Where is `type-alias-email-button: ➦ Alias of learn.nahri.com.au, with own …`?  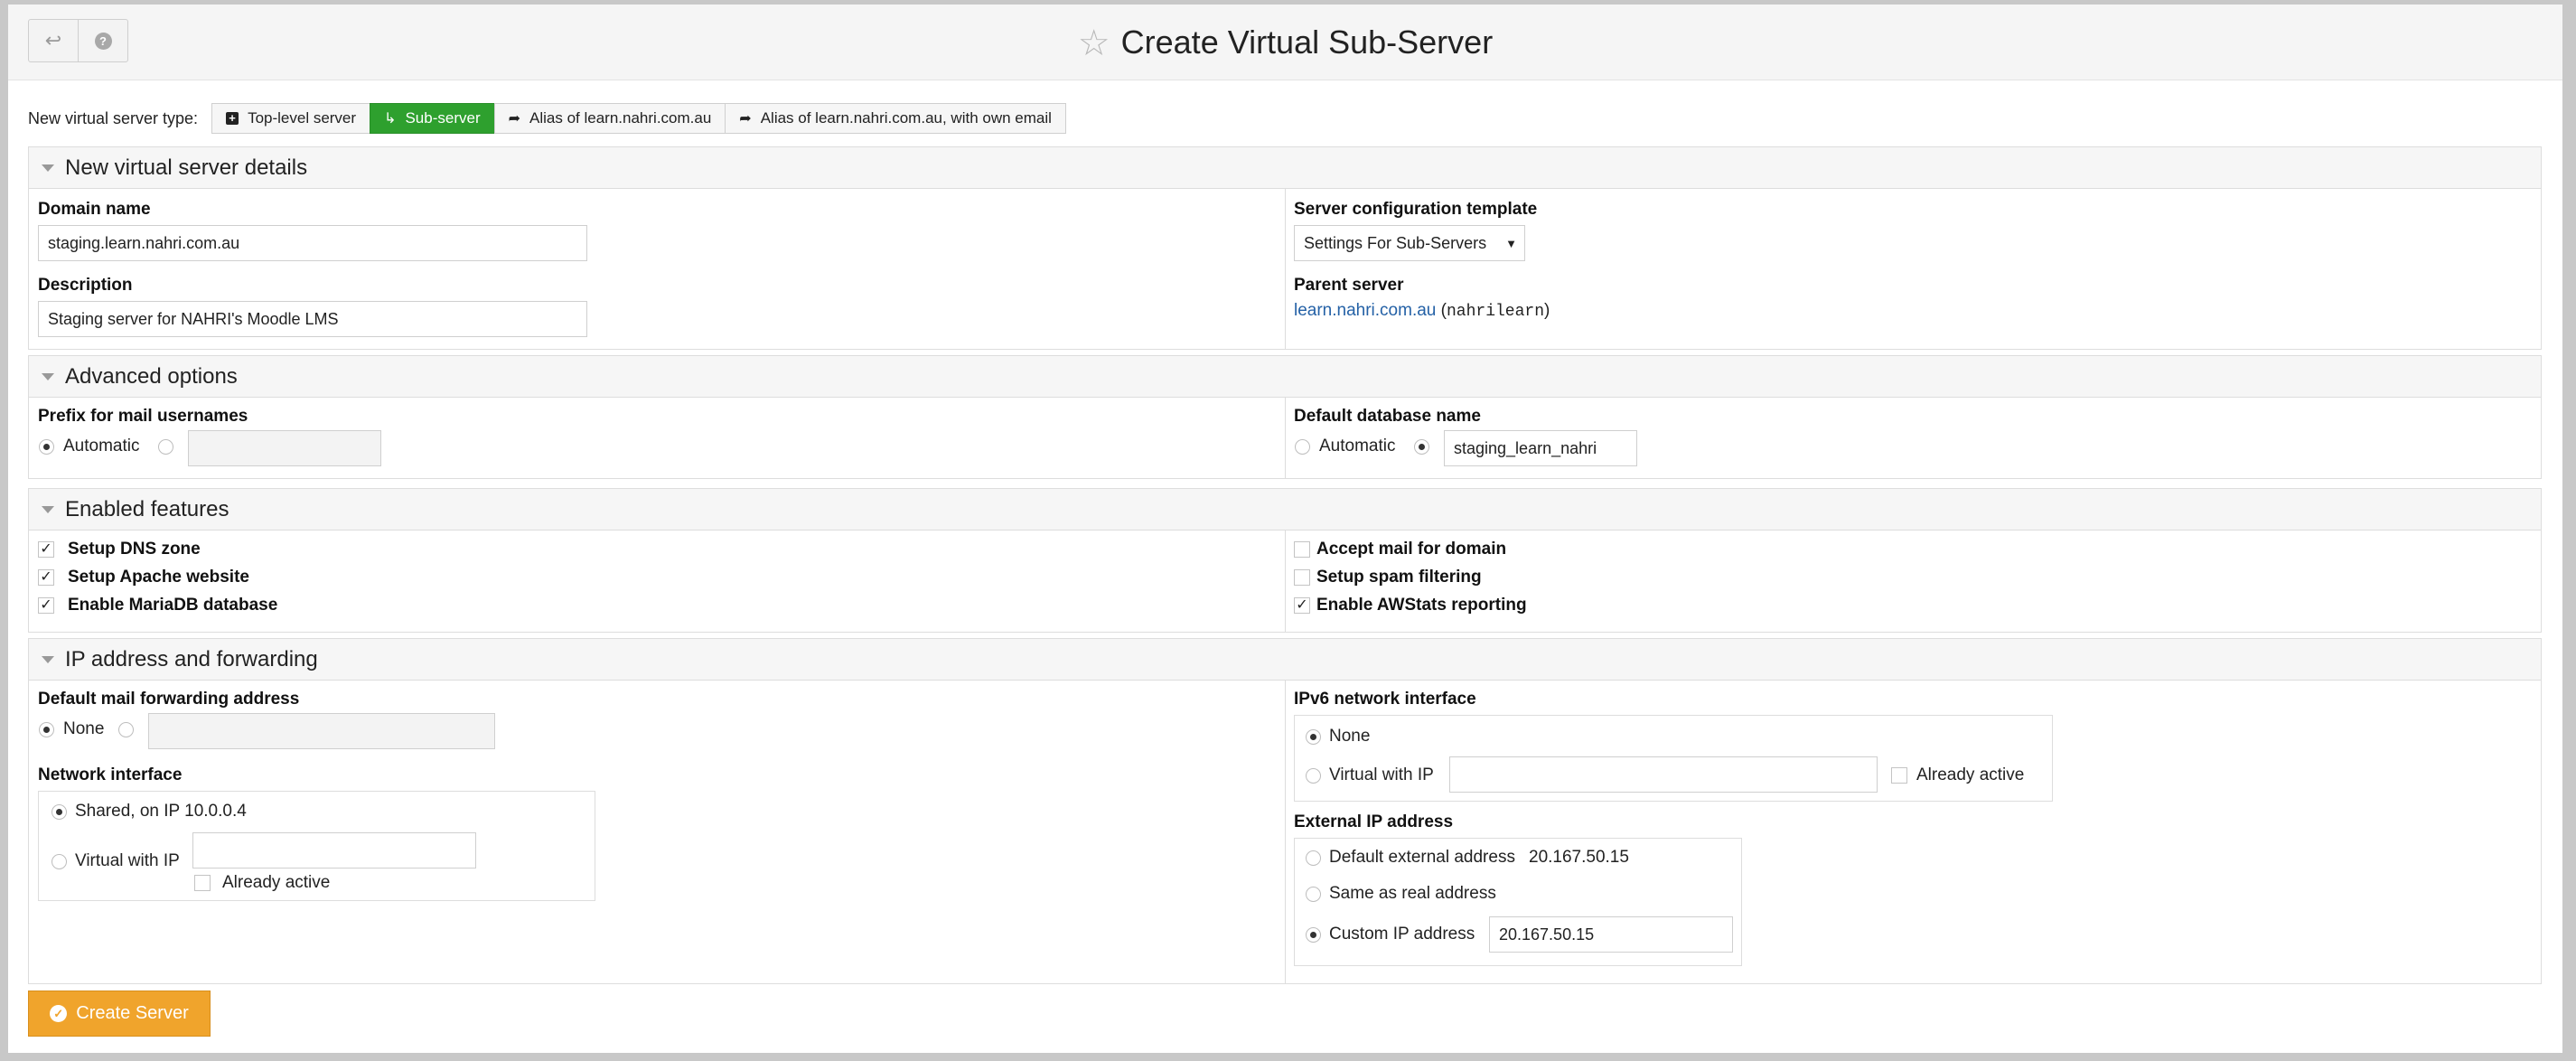 type-alias-email-button: ➦ Alias of learn.nahri.com.au, with own … is located at coordinates (895, 118).